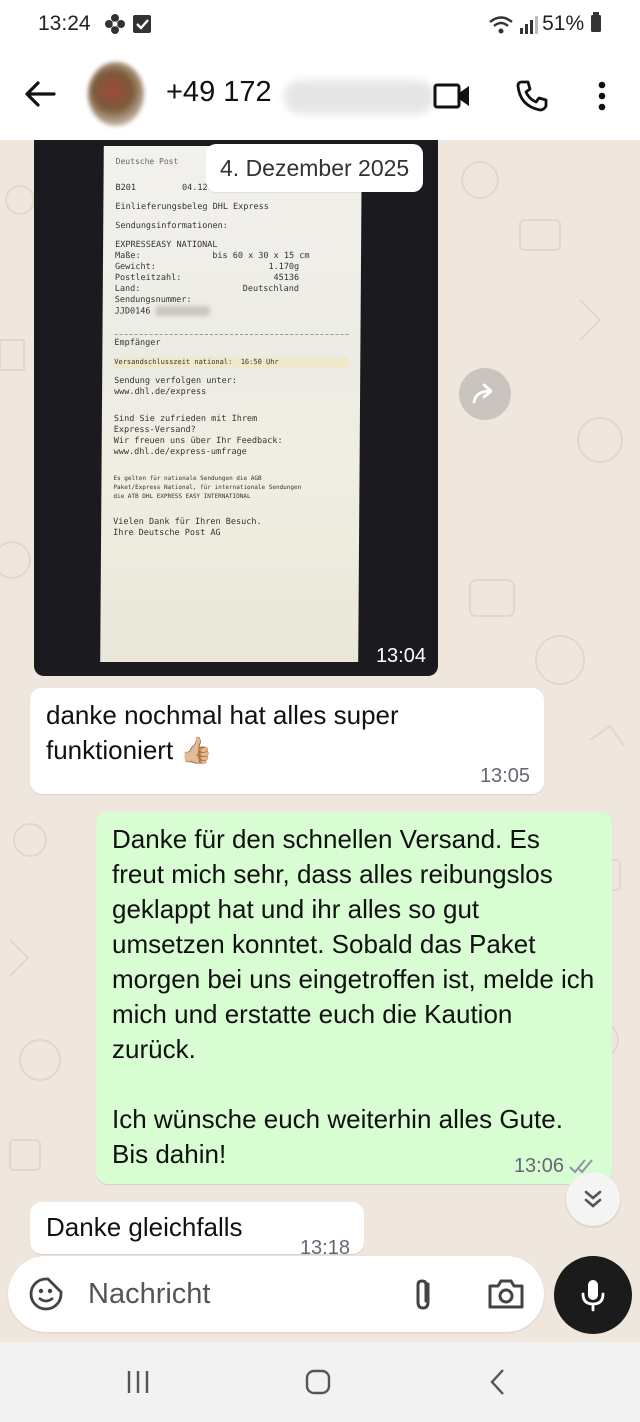 This screenshot has width=640, height=1422. I want to click on home-icon, so click(318, 1382).